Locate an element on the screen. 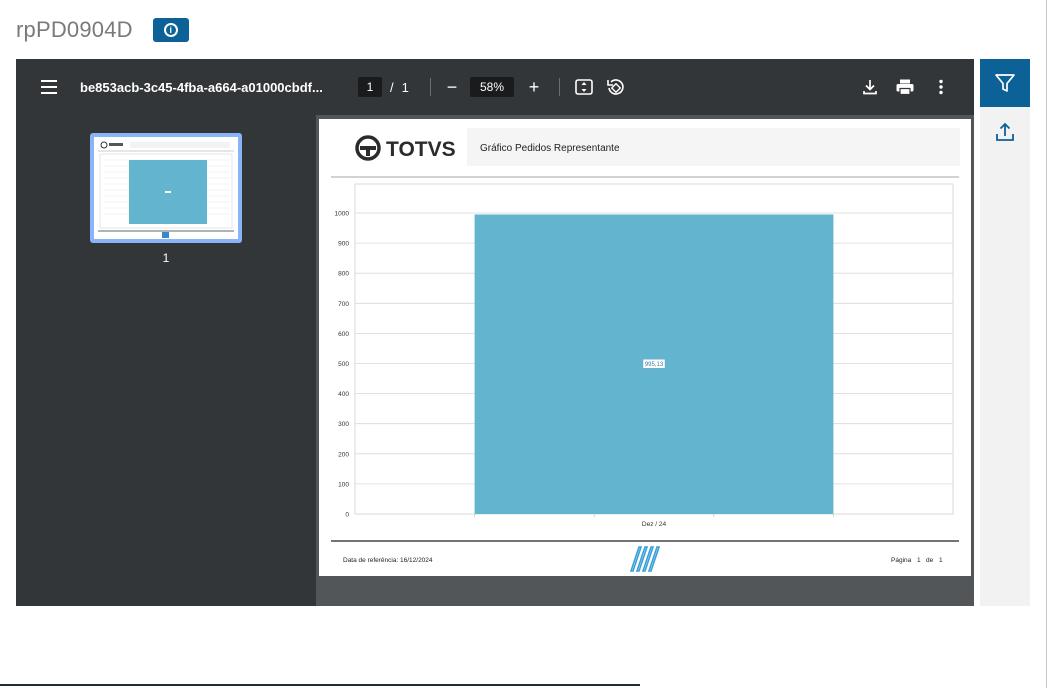  download-button is located at coordinates (870, 87).